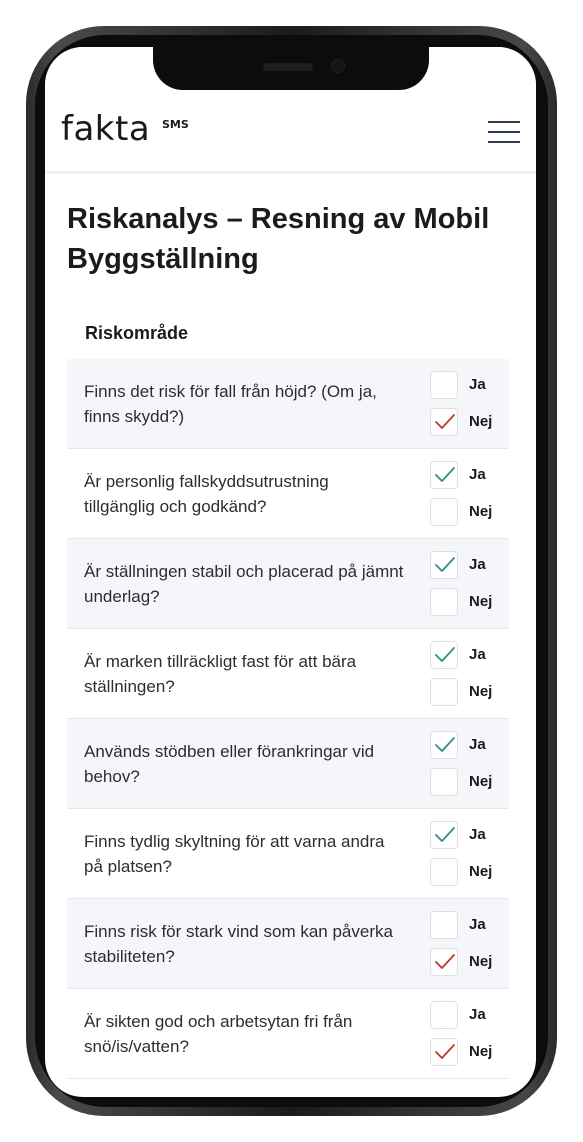  I want to click on hamburger-menu-icon, so click(504, 132).